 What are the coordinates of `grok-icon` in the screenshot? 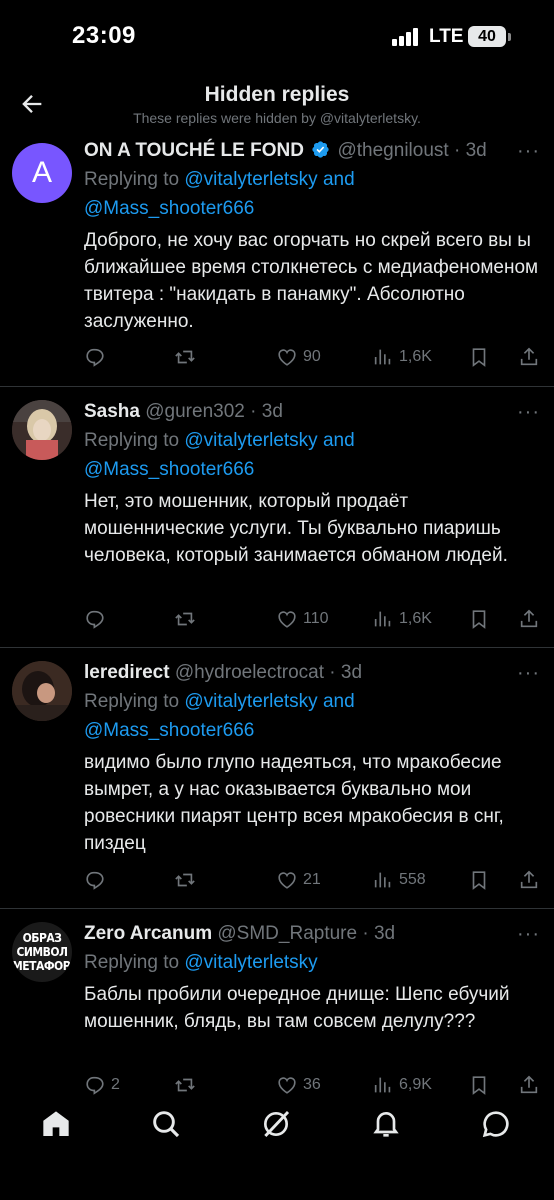 It's located at (277, 1124).